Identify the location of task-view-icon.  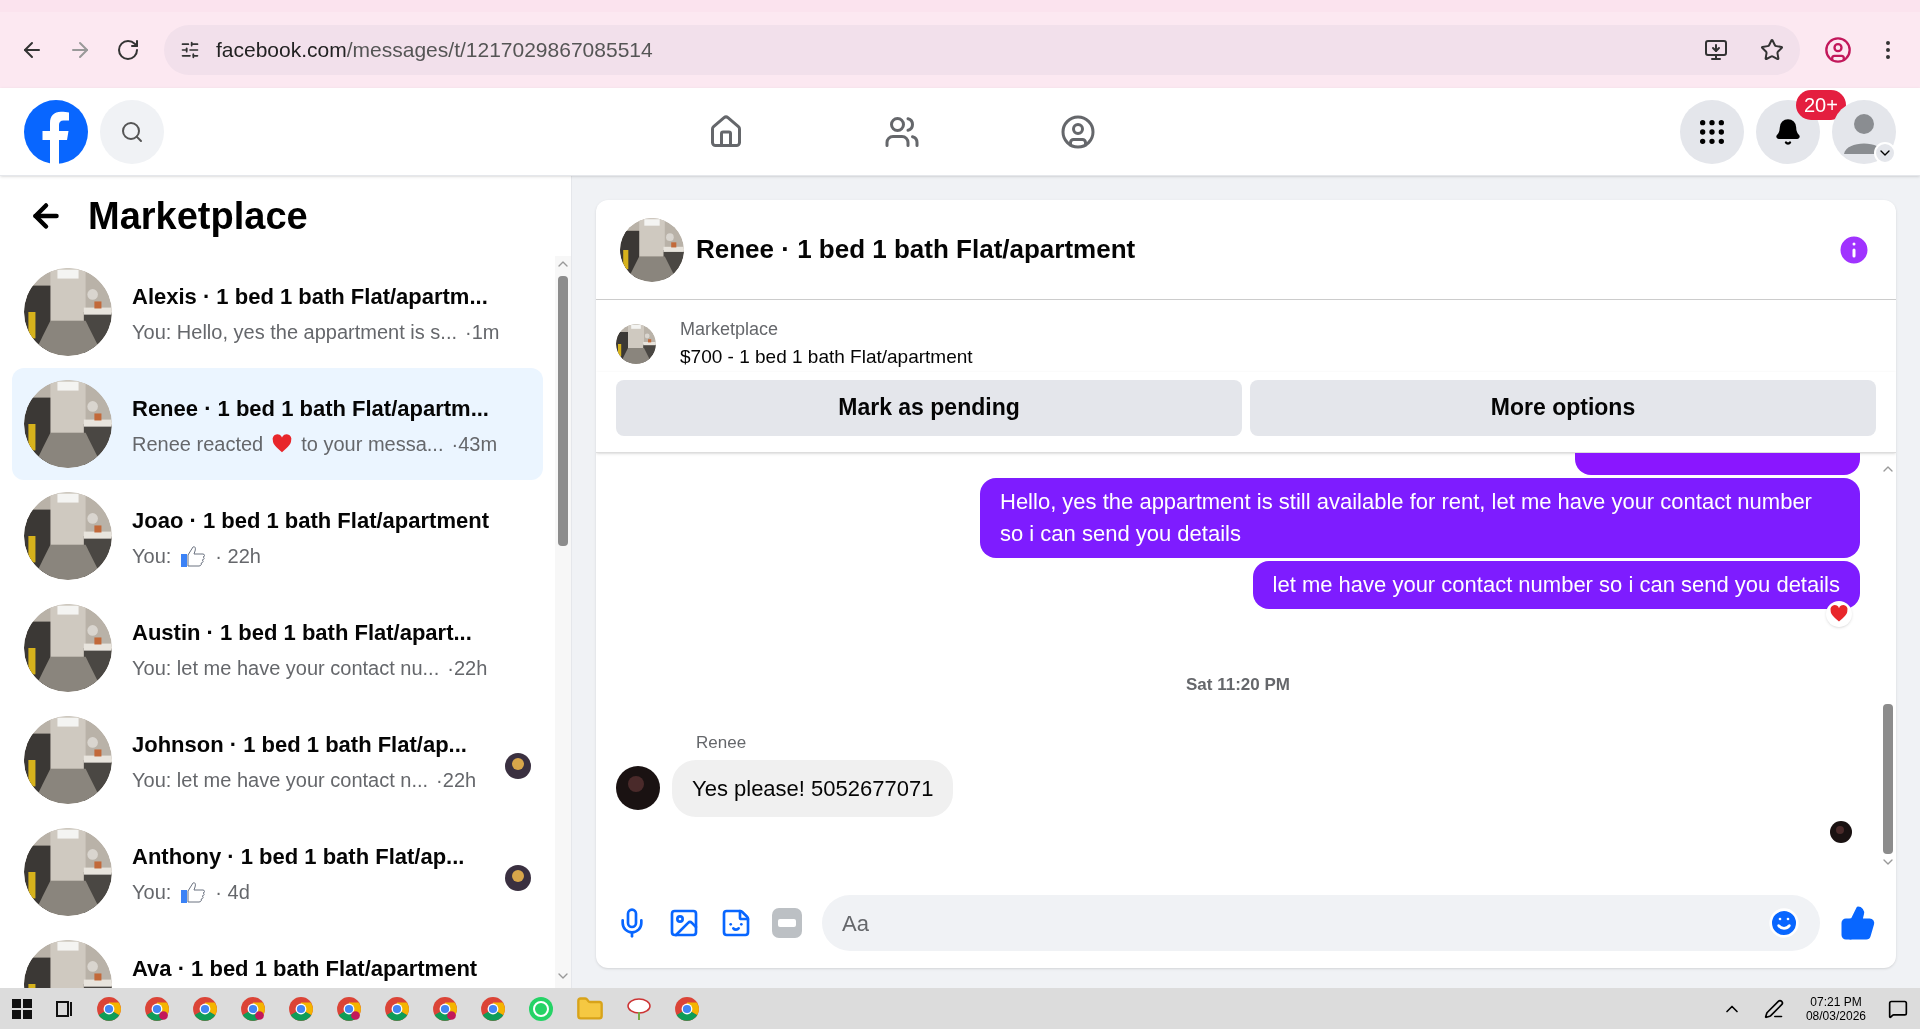
(64, 1008).